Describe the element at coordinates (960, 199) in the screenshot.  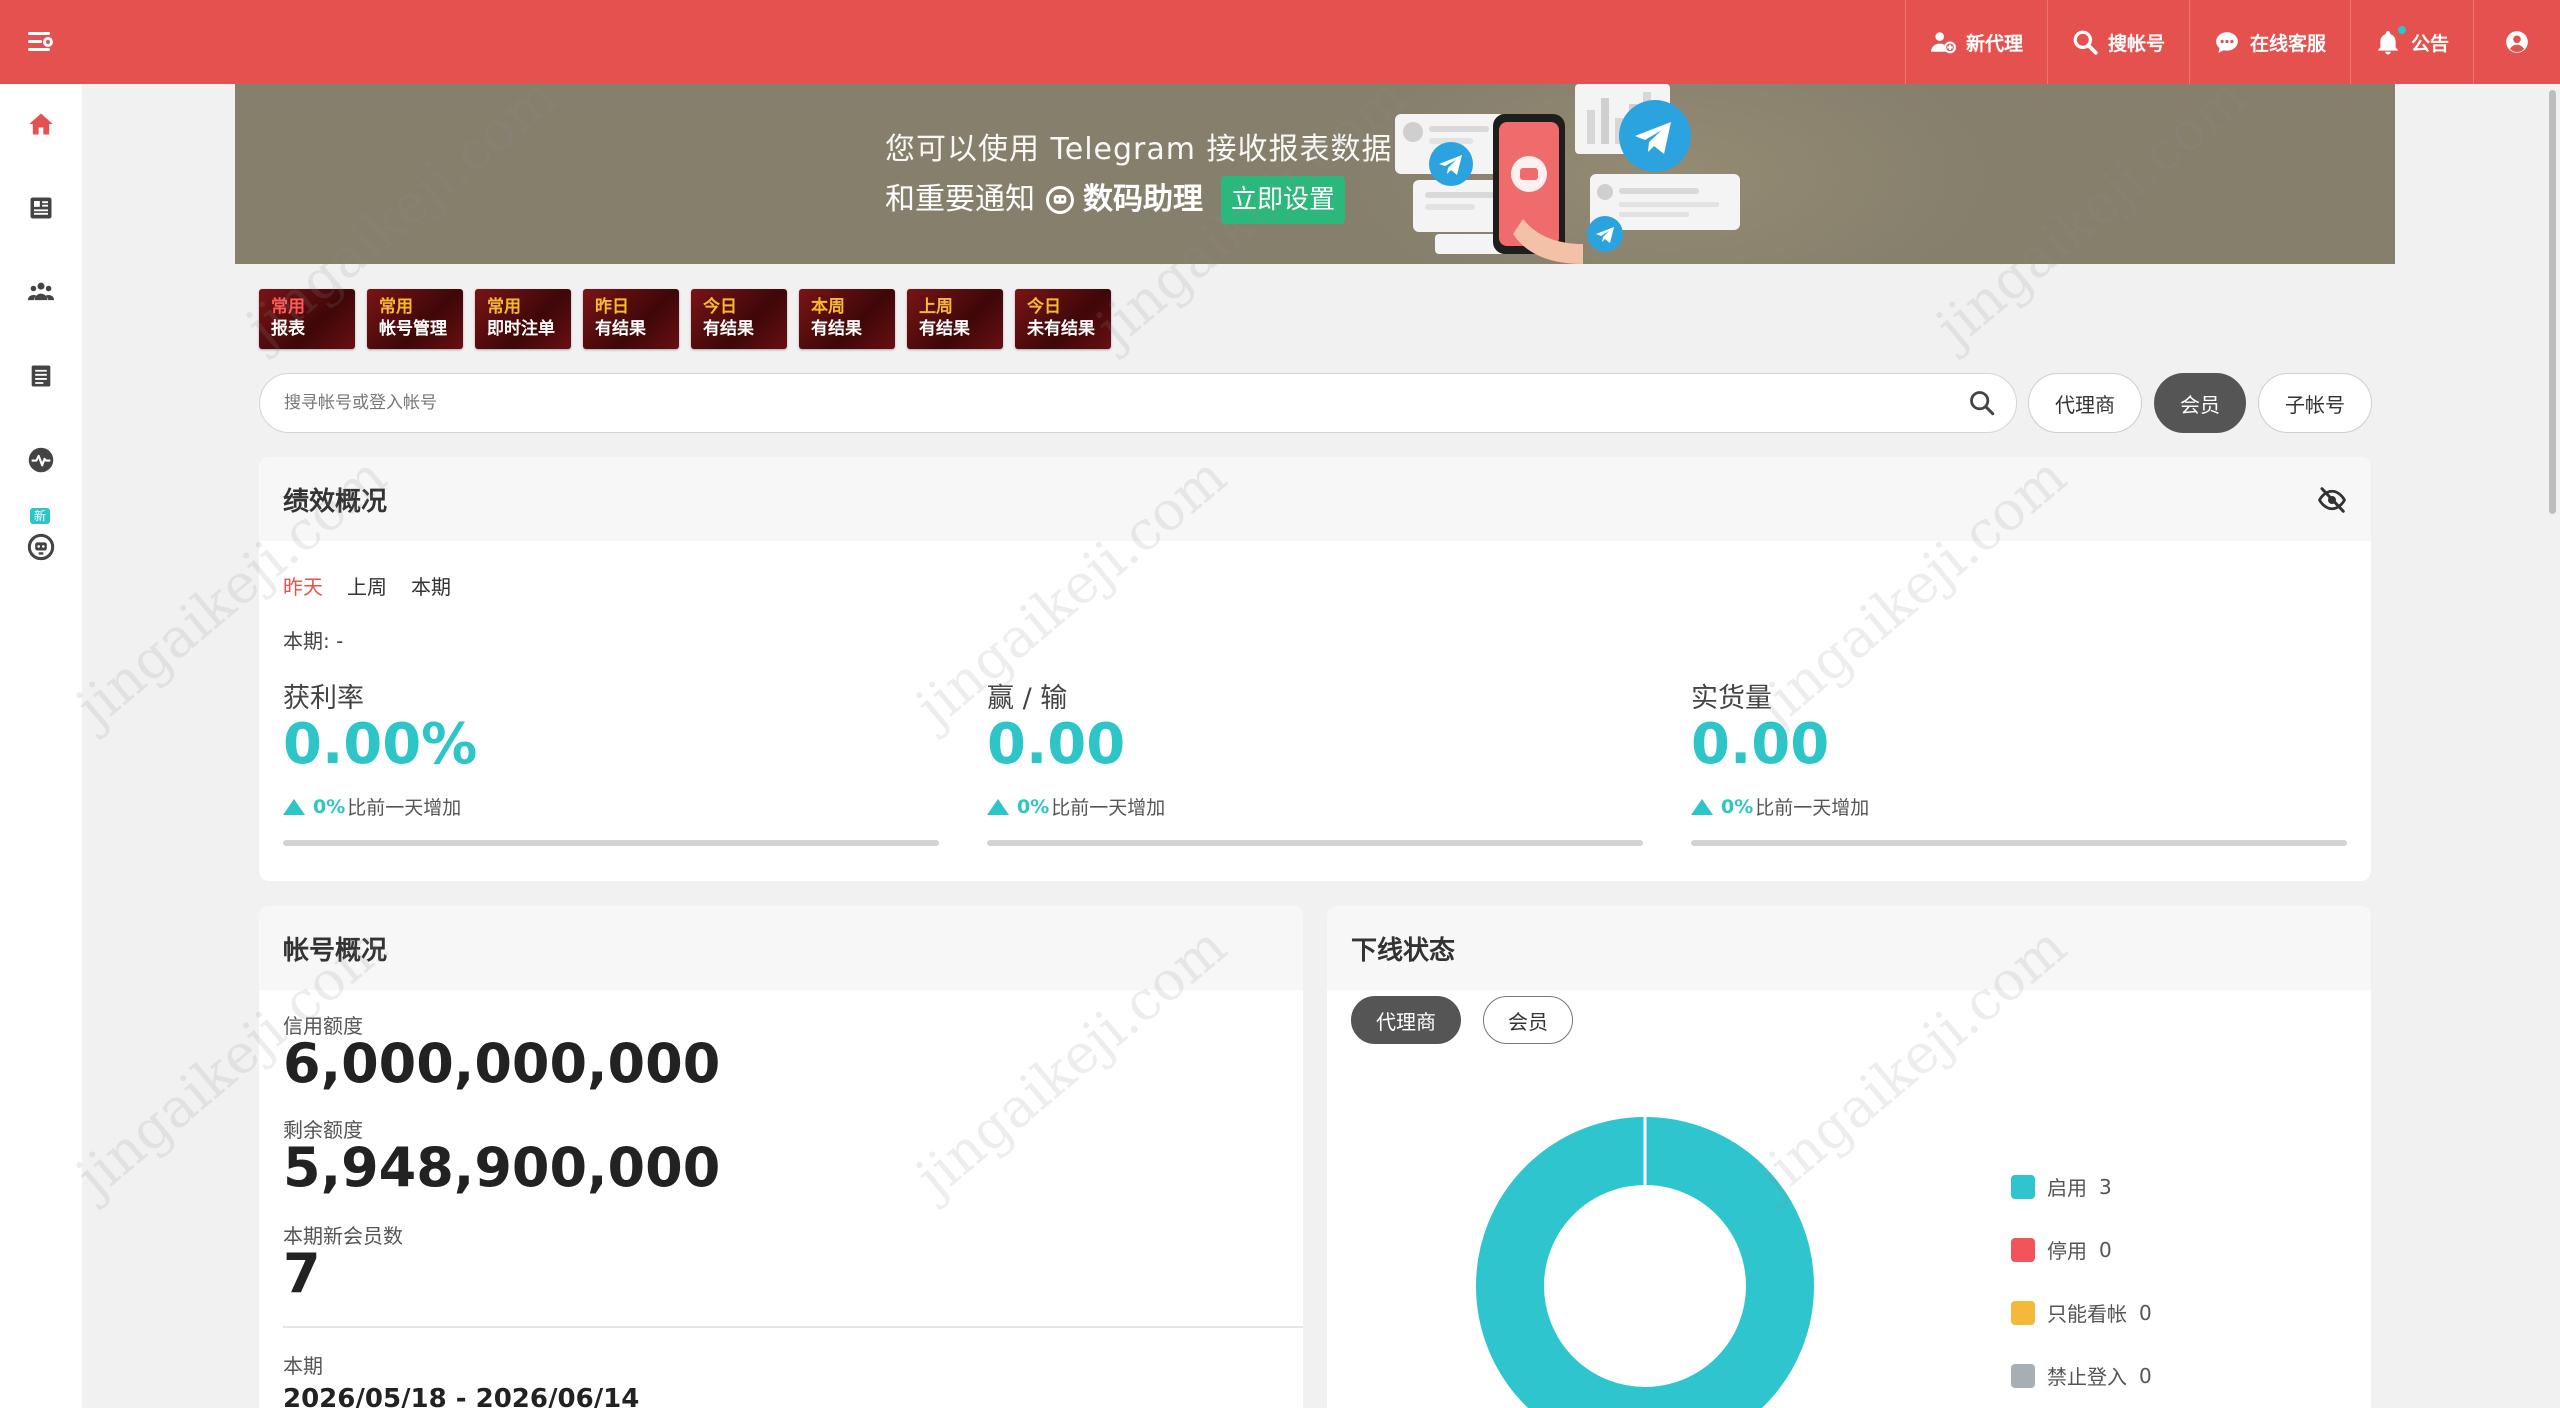
I see `banner-line2-prefix: 和重要通知` at that location.